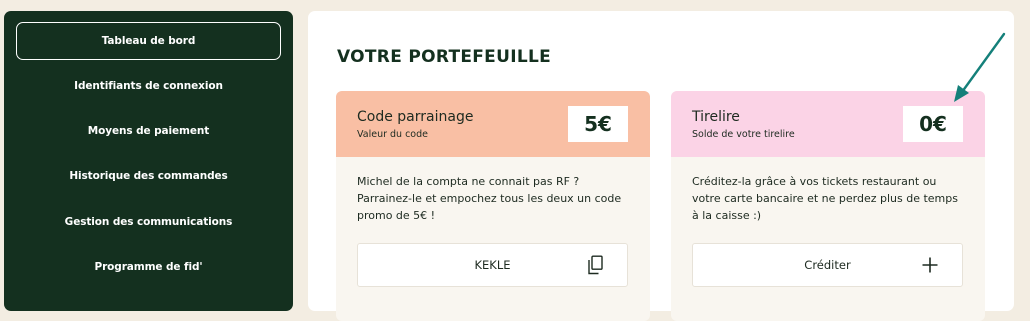 The width and height of the screenshot is (1030, 321). I want to click on sidebar-item-loyalty-program: Programme de fid', so click(148, 267).